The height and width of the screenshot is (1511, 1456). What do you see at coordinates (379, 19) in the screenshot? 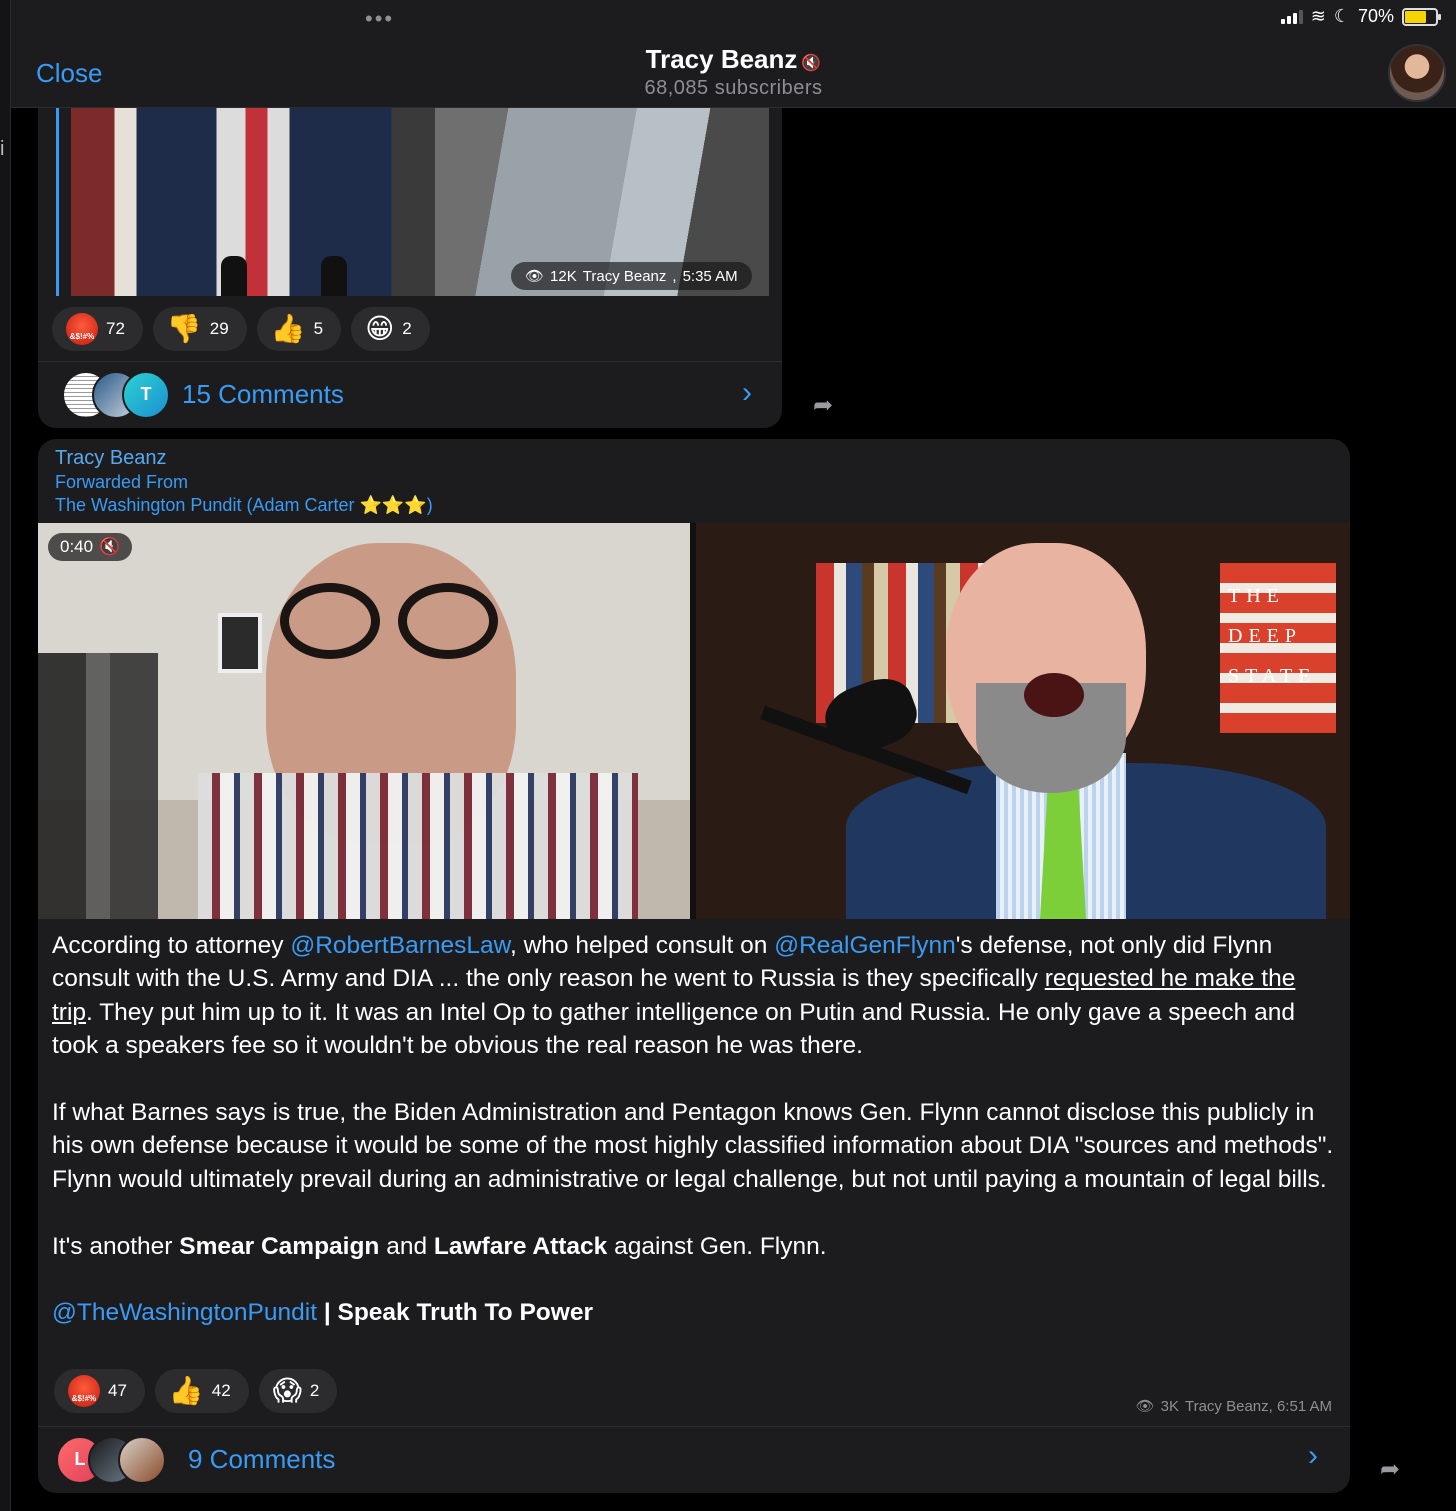
I see `multitasking-dots-icon: •••` at bounding box center [379, 19].